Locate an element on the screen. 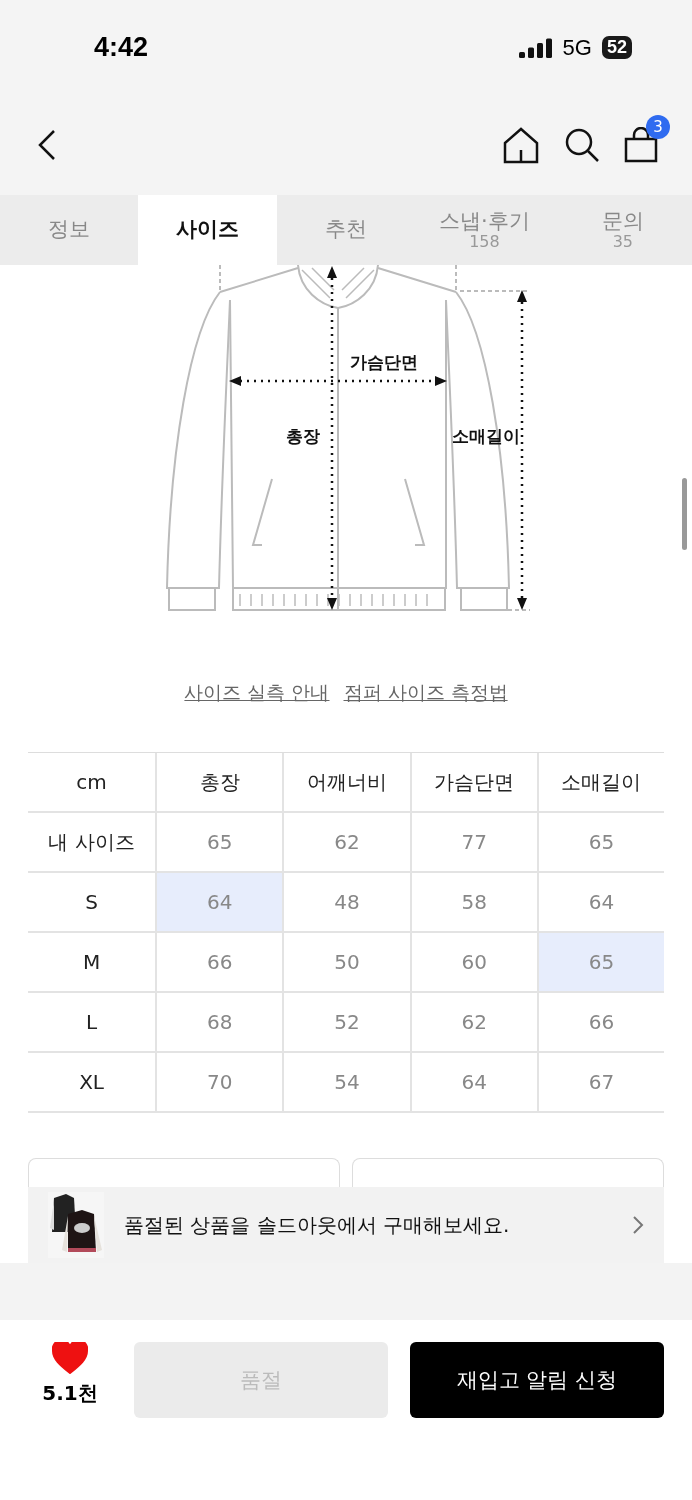 The height and width of the screenshot is (1500, 692). table-cell: 77 is located at coordinates (473, 843).